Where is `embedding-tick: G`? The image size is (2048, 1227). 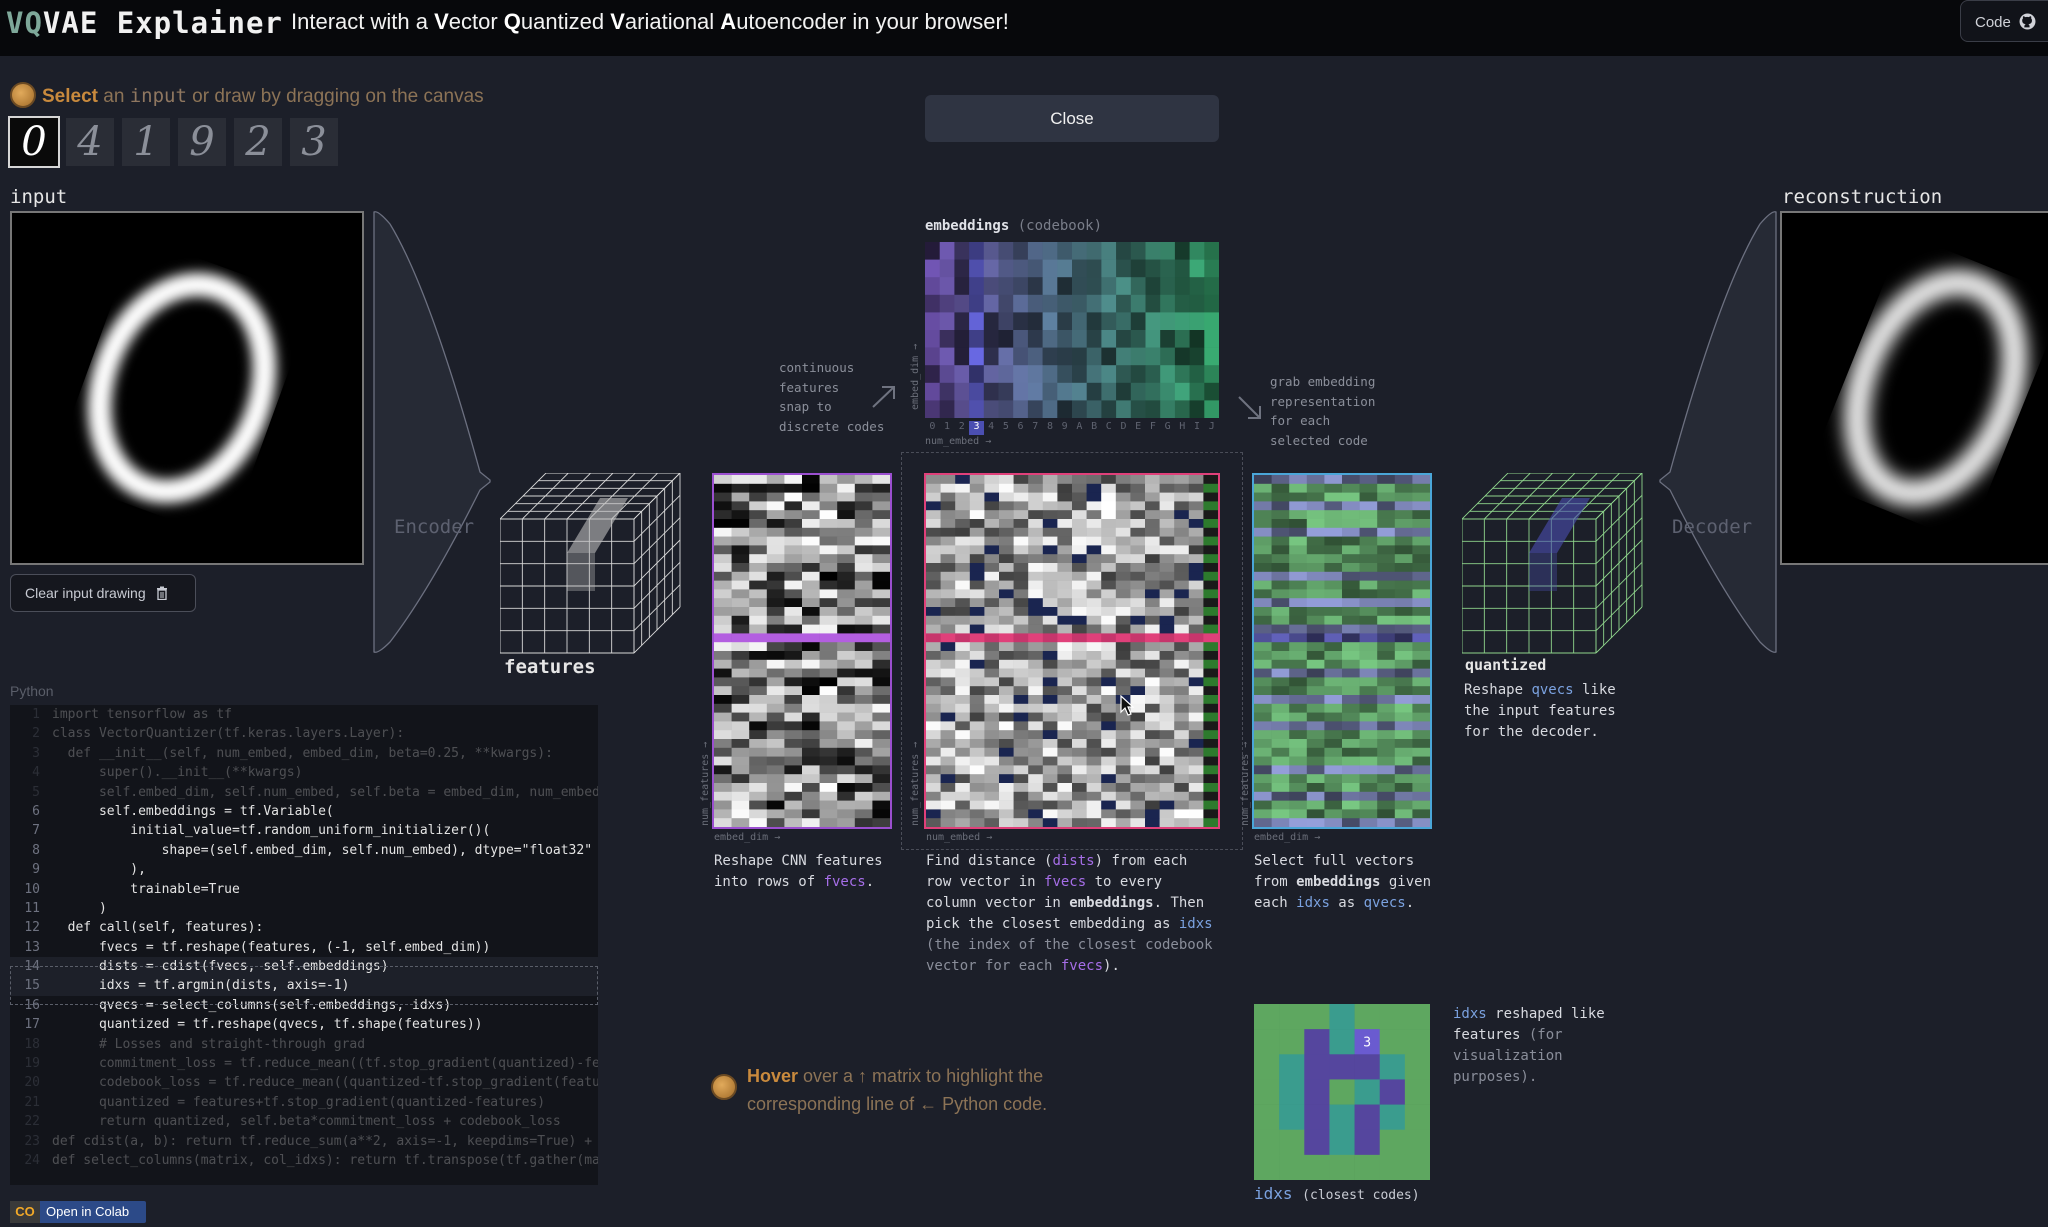
embedding-tick: G is located at coordinates (1167, 428).